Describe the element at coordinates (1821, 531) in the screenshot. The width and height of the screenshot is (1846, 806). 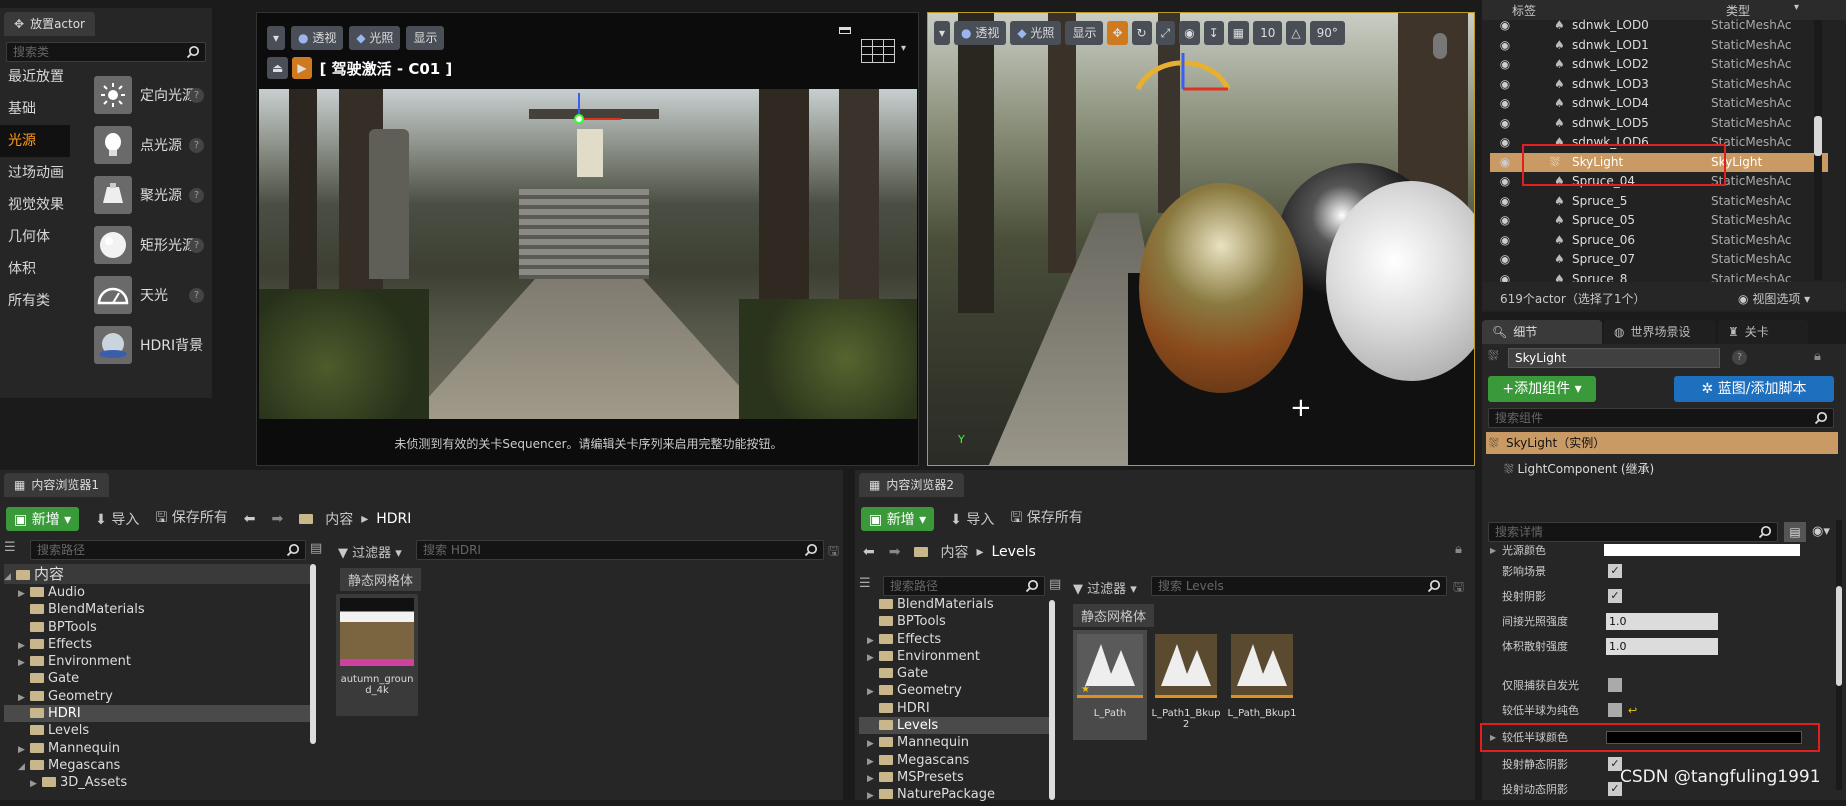
I see `eye-options-icon: ◉▾` at that location.